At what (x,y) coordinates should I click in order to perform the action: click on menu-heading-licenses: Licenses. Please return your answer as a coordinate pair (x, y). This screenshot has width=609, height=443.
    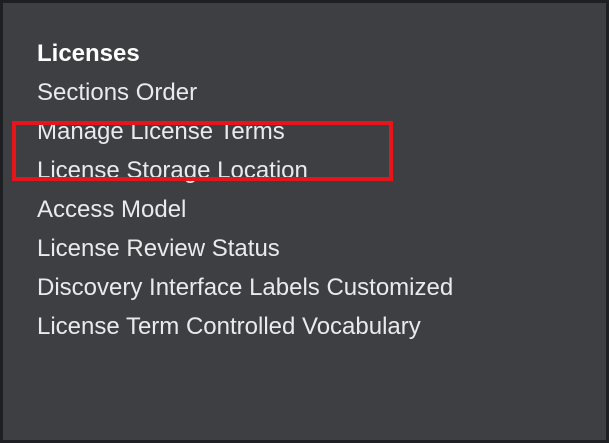
    Looking at the image, I should click on (88, 53).